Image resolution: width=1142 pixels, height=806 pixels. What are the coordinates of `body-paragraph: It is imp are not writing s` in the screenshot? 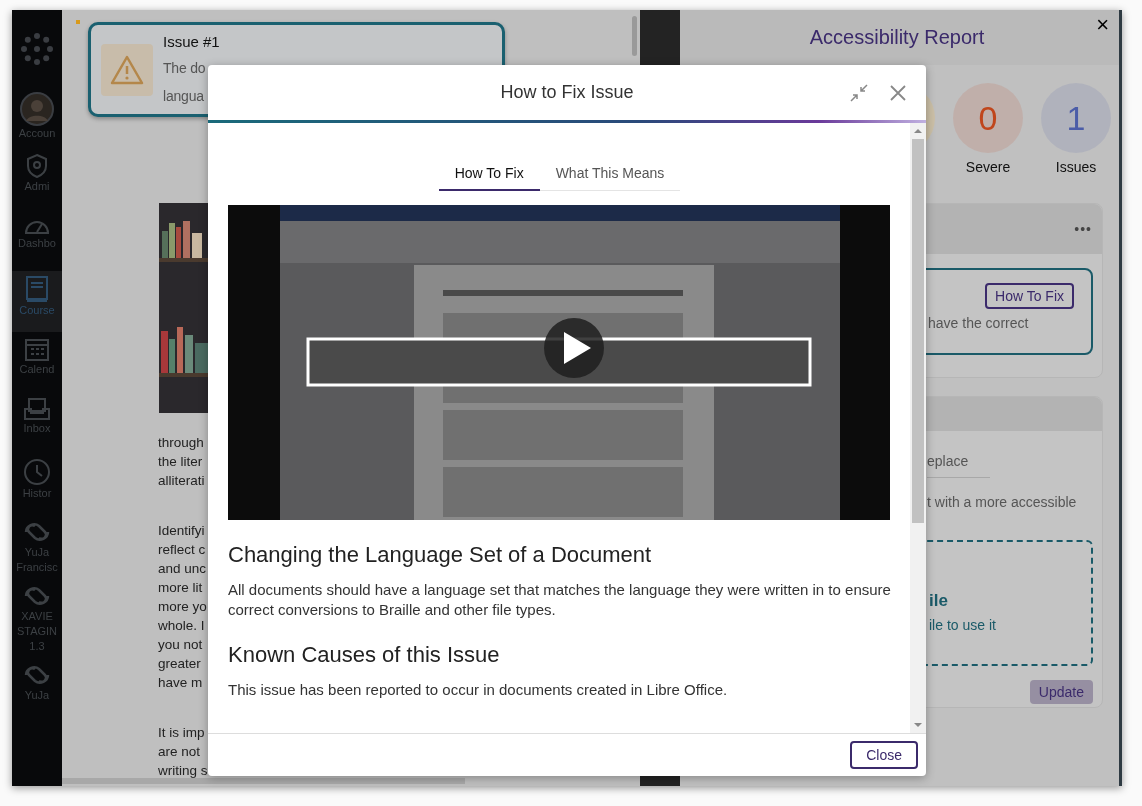 It's located at (183, 752).